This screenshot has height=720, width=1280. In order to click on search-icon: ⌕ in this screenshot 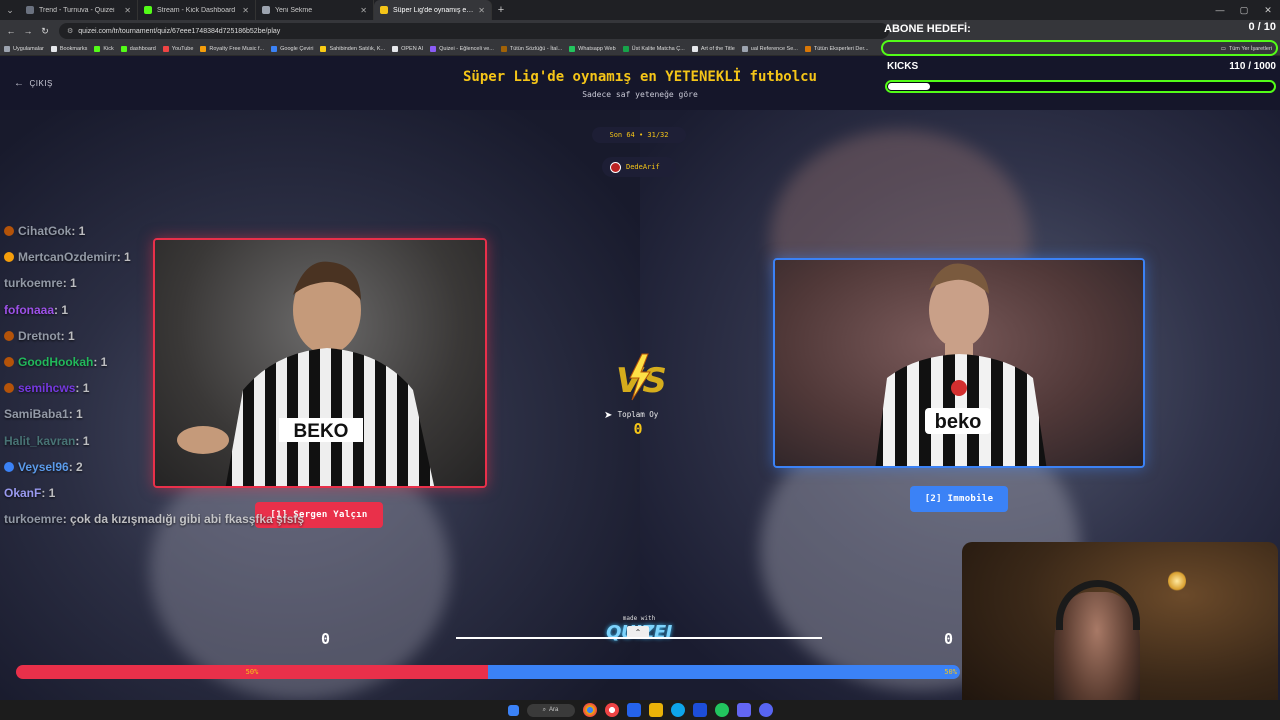, I will do `click(544, 709)`.